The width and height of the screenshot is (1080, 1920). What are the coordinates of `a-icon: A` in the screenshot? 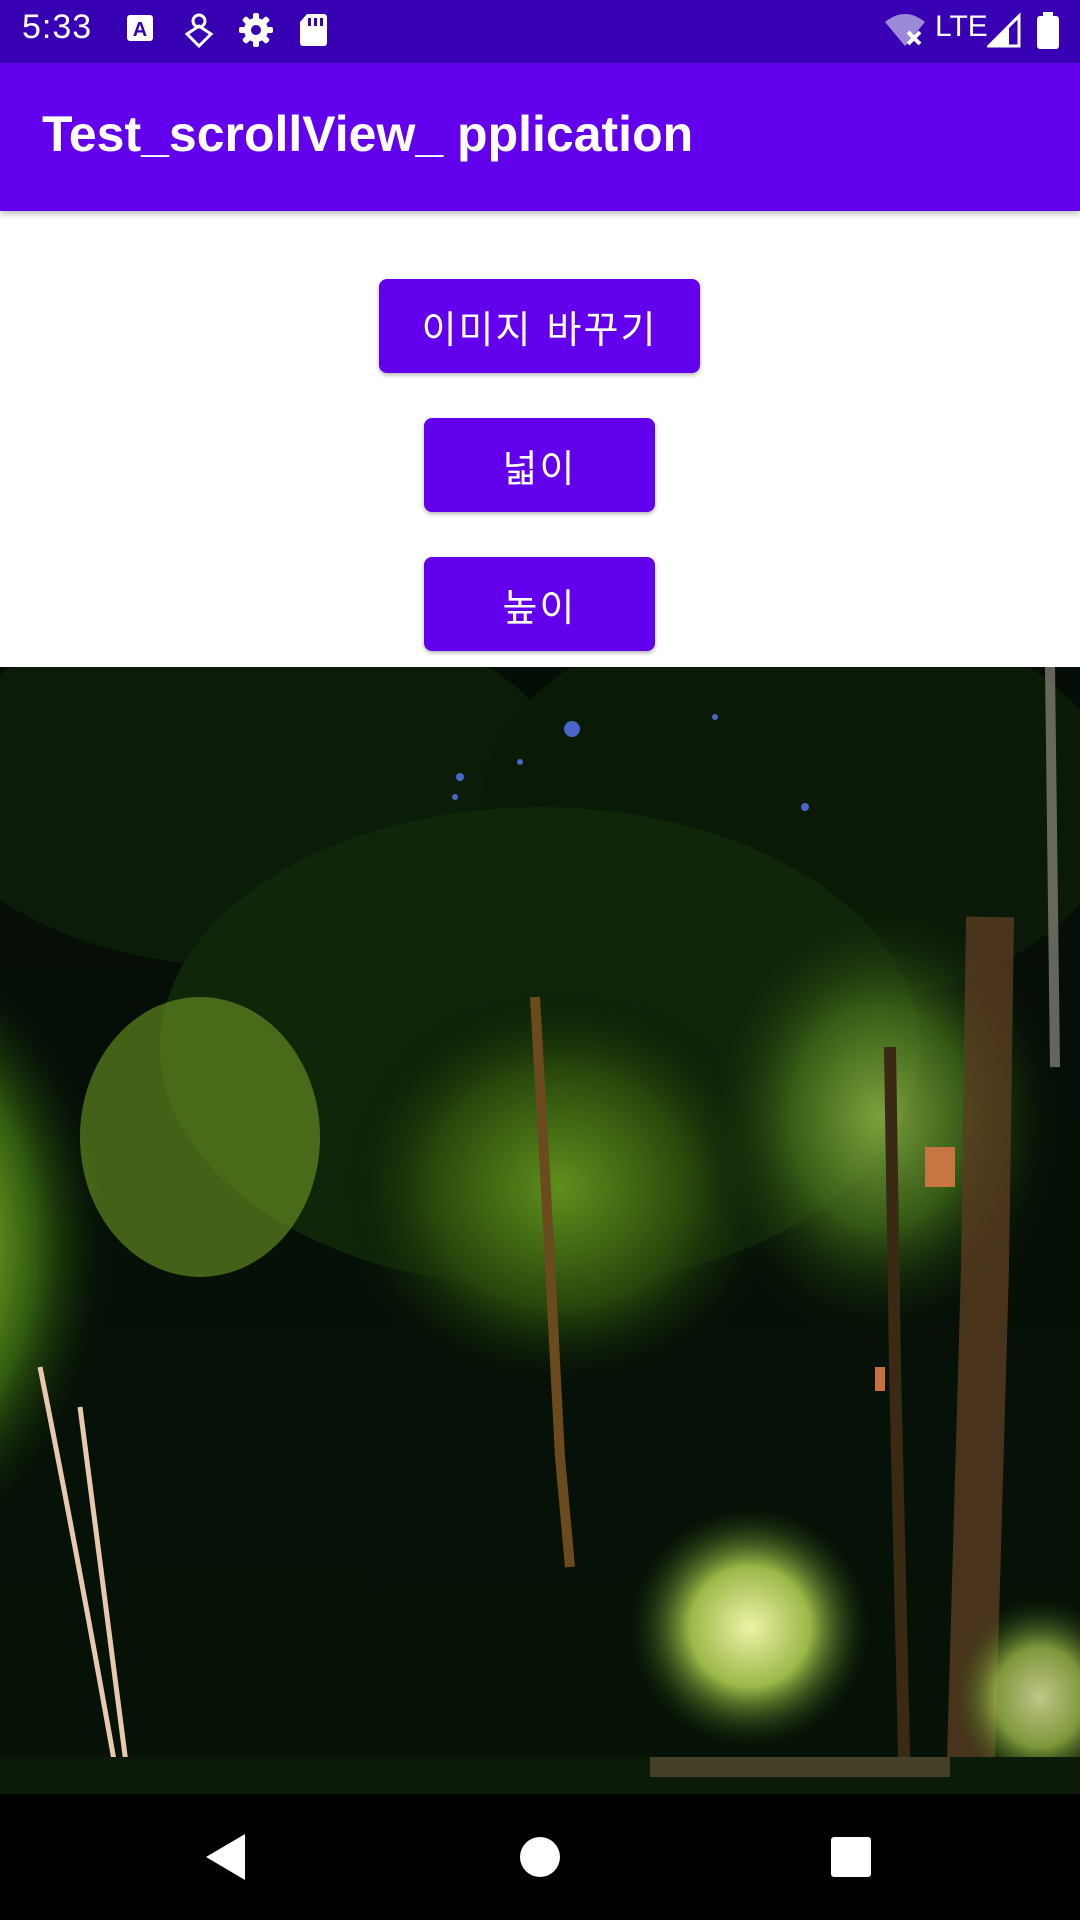 It's located at (144, 32).